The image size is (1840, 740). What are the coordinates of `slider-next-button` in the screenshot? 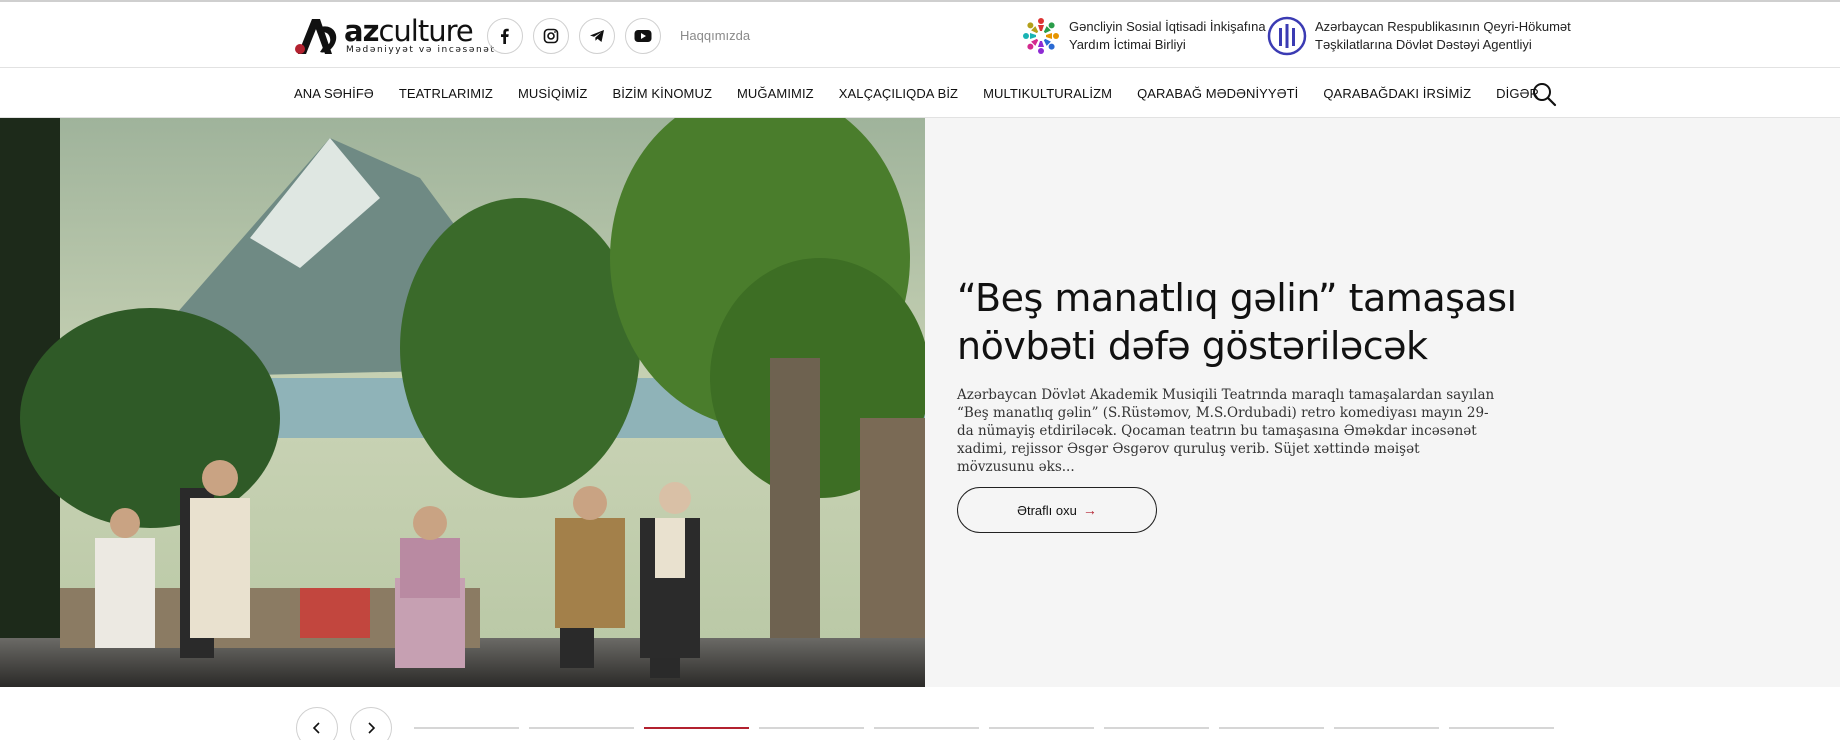 It's located at (371, 723).